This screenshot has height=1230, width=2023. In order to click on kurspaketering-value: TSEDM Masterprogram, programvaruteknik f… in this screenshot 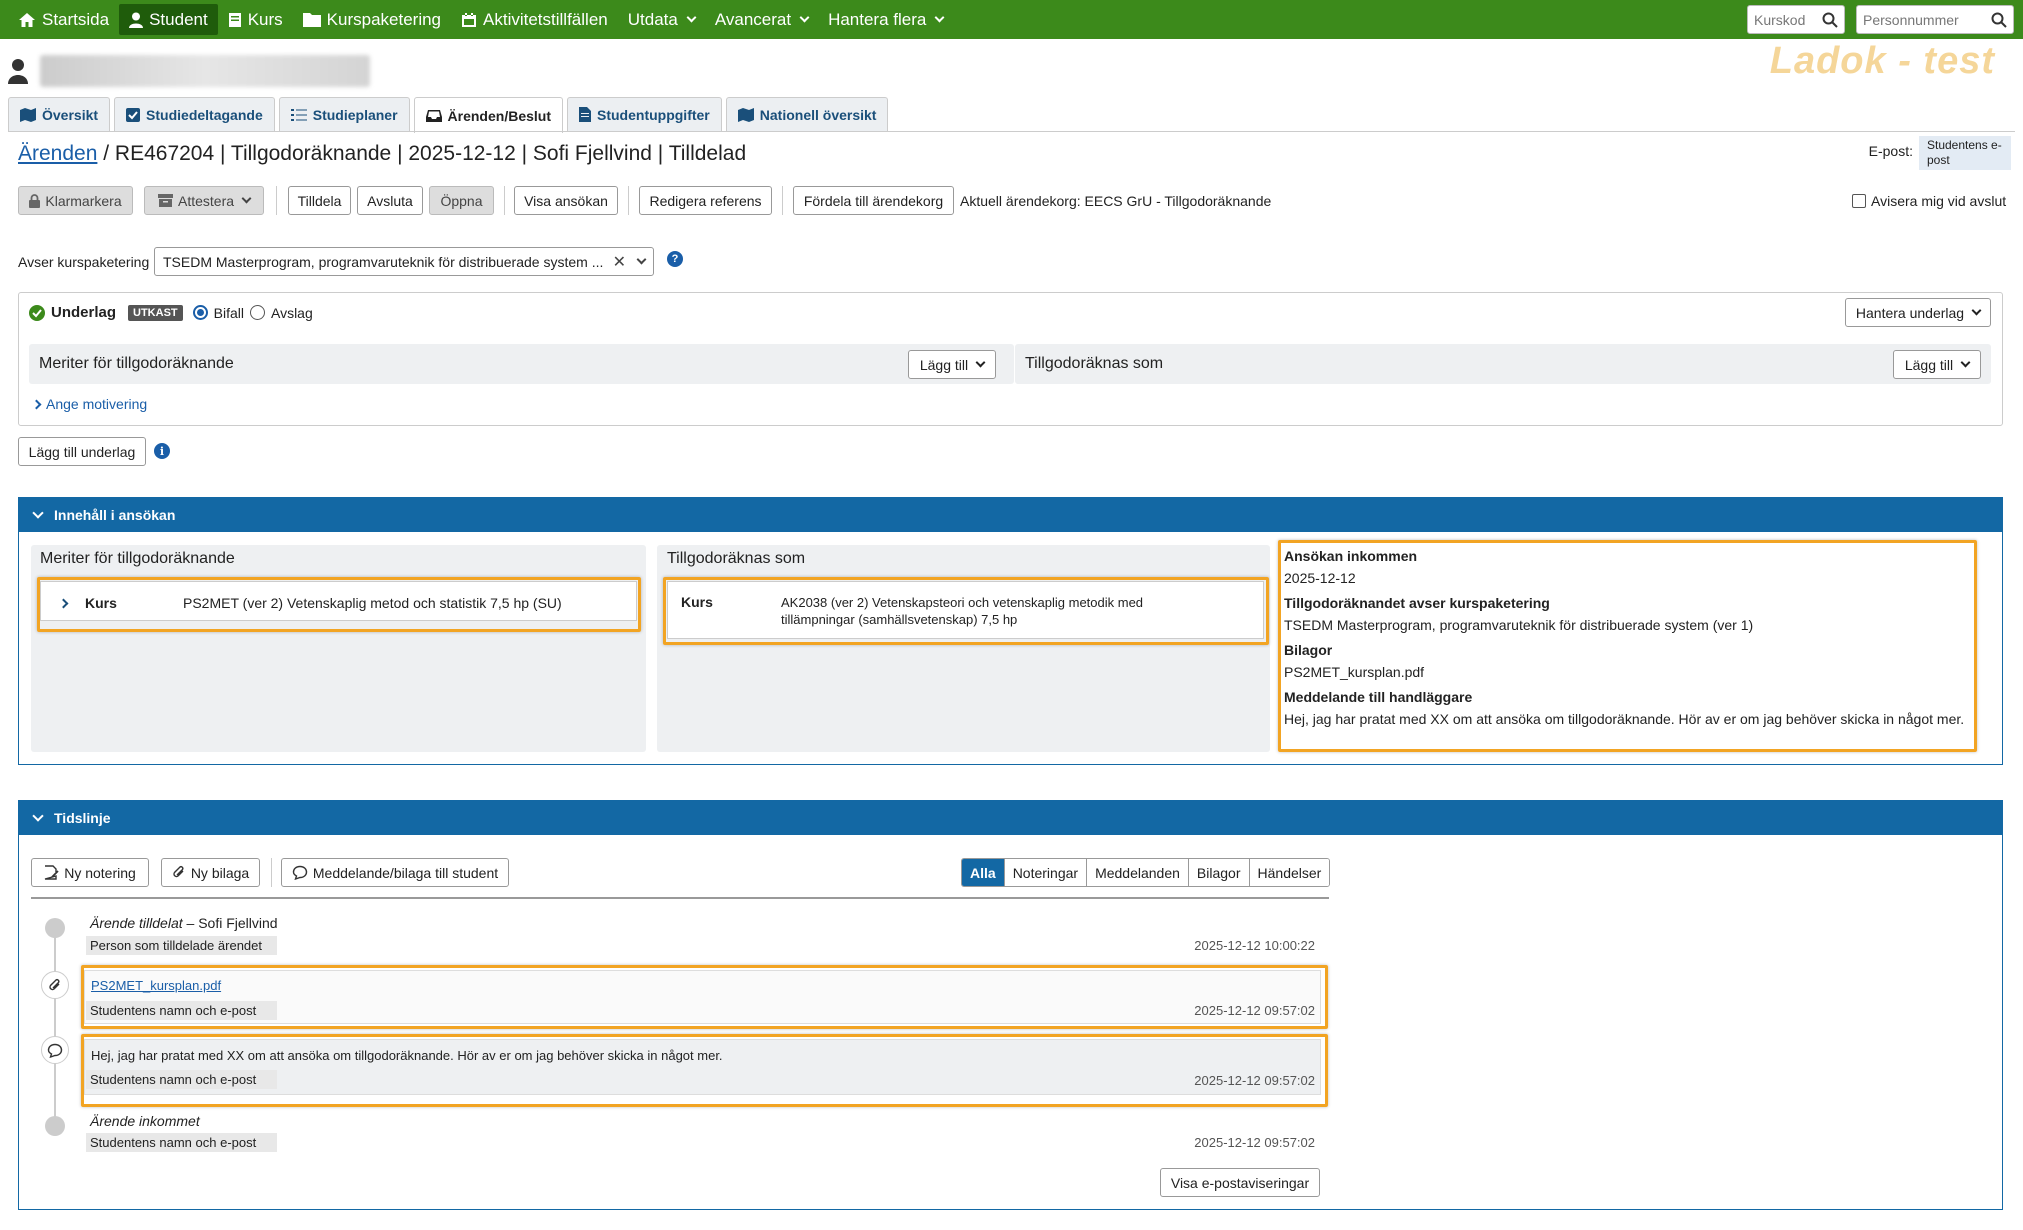, I will do `click(383, 261)`.